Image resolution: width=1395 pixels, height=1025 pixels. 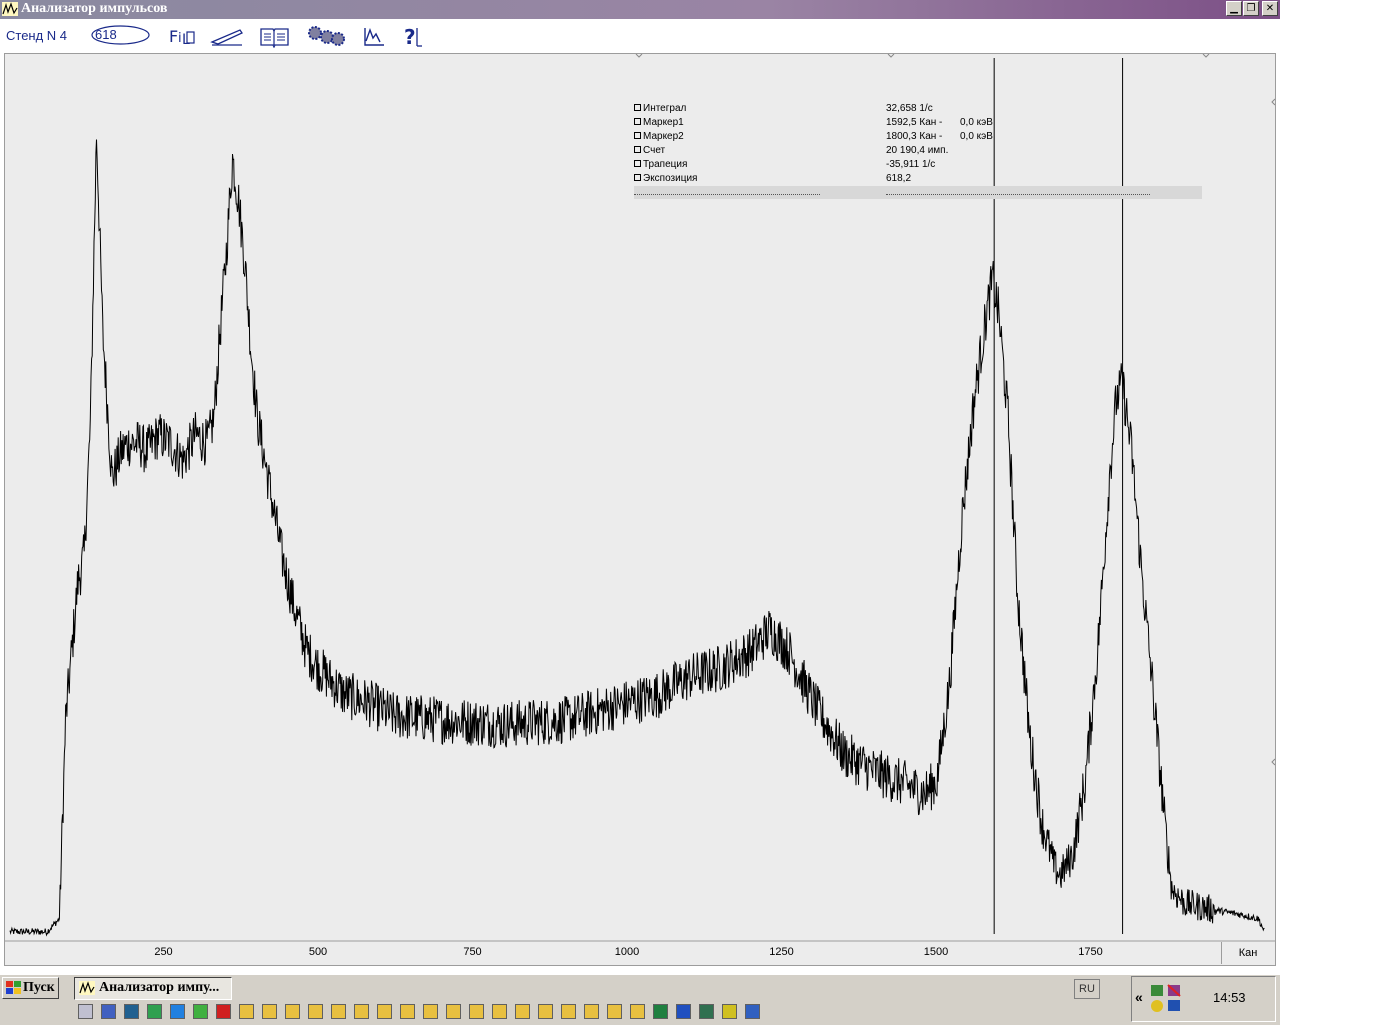 What do you see at coordinates (39, 987) in the screenshot?
I see `start-label: Пуск` at bounding box center [39, 987].